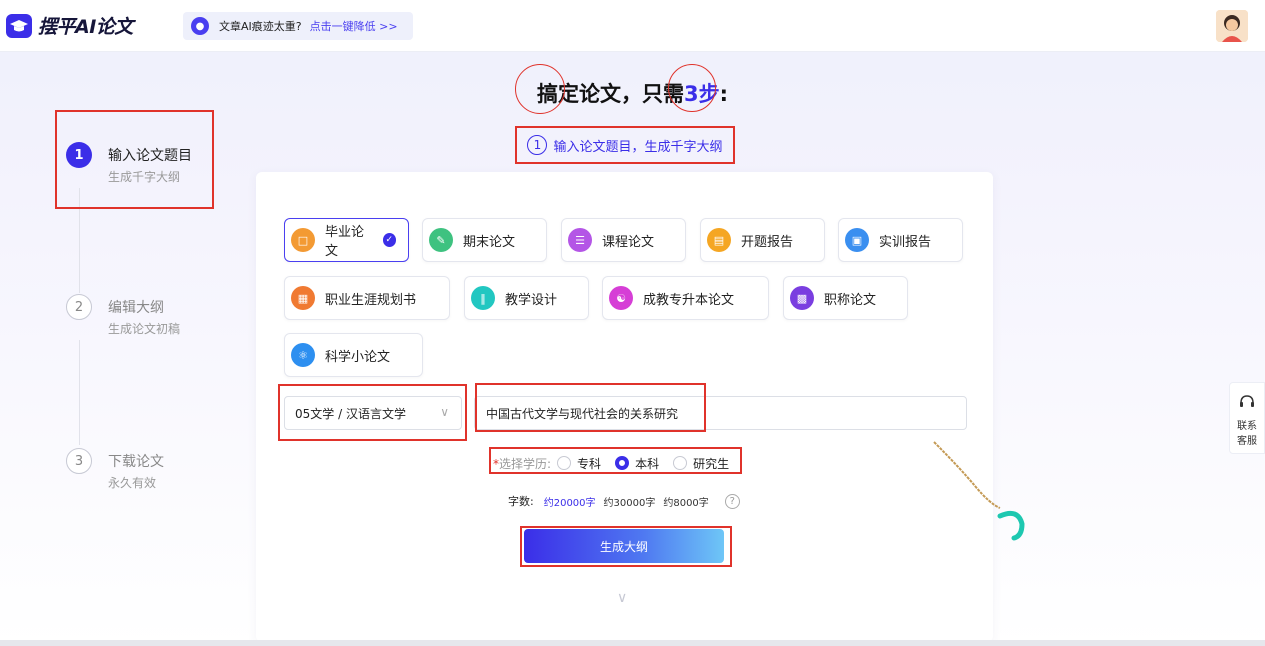 This screenshot has width=1265, height=646. Describe the element at coordinates (525, 463) in the screenshot. I see `education-label-text: 选择学历:` at that location.